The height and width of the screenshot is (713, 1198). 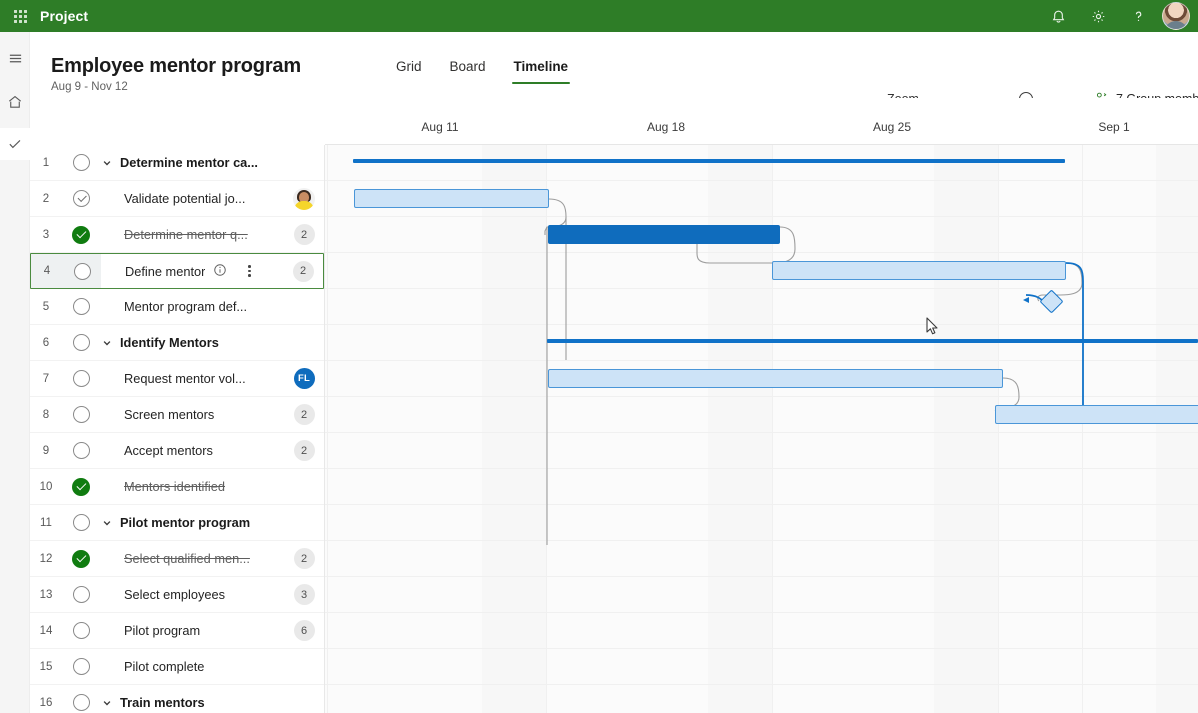 What do you see at coordinates (409, 70) in the screenshot?
I see `tab-grid: Grid` at bounding box center [409, 70].